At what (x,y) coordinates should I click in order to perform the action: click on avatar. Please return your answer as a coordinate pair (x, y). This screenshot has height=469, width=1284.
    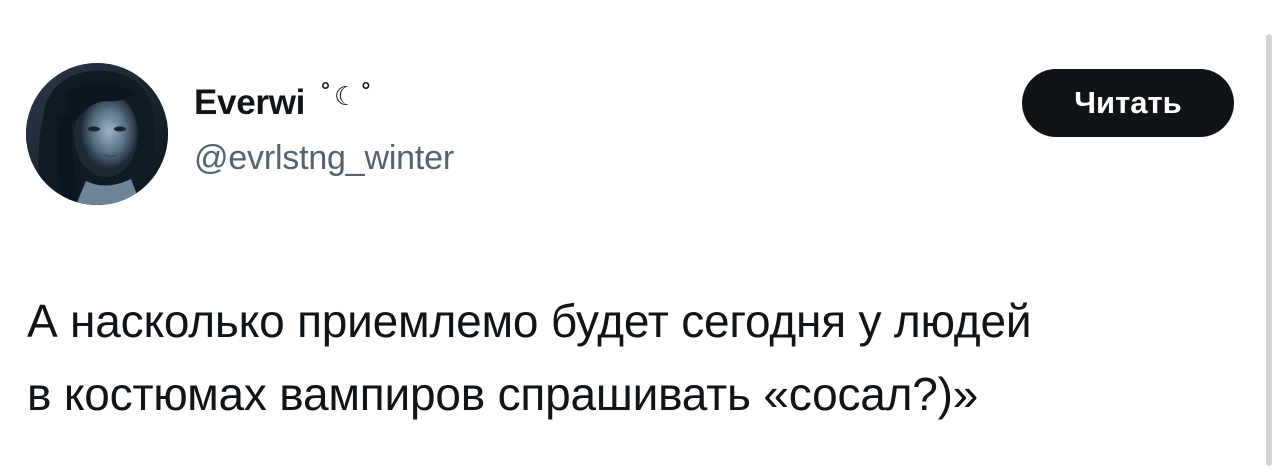
    Looking at the image, I should click on (97, 134).